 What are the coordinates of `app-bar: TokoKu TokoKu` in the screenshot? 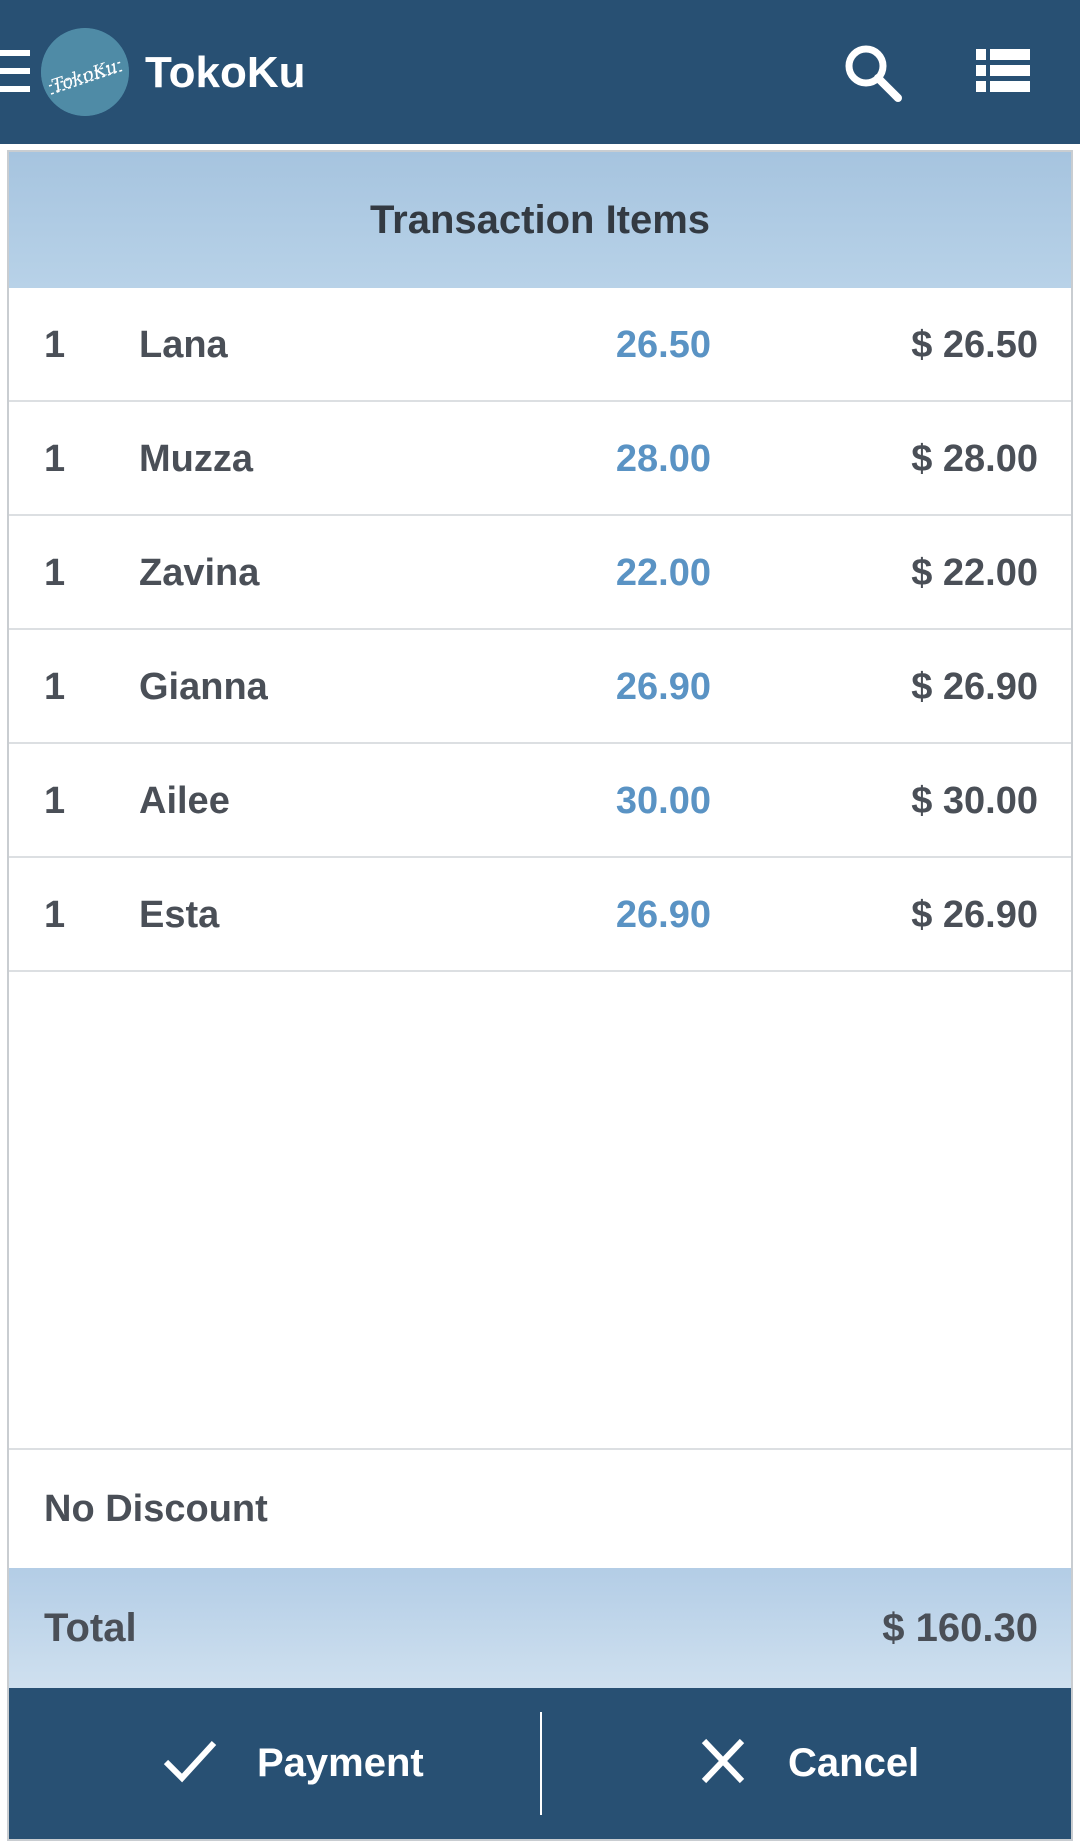 It's located at (540, 72).